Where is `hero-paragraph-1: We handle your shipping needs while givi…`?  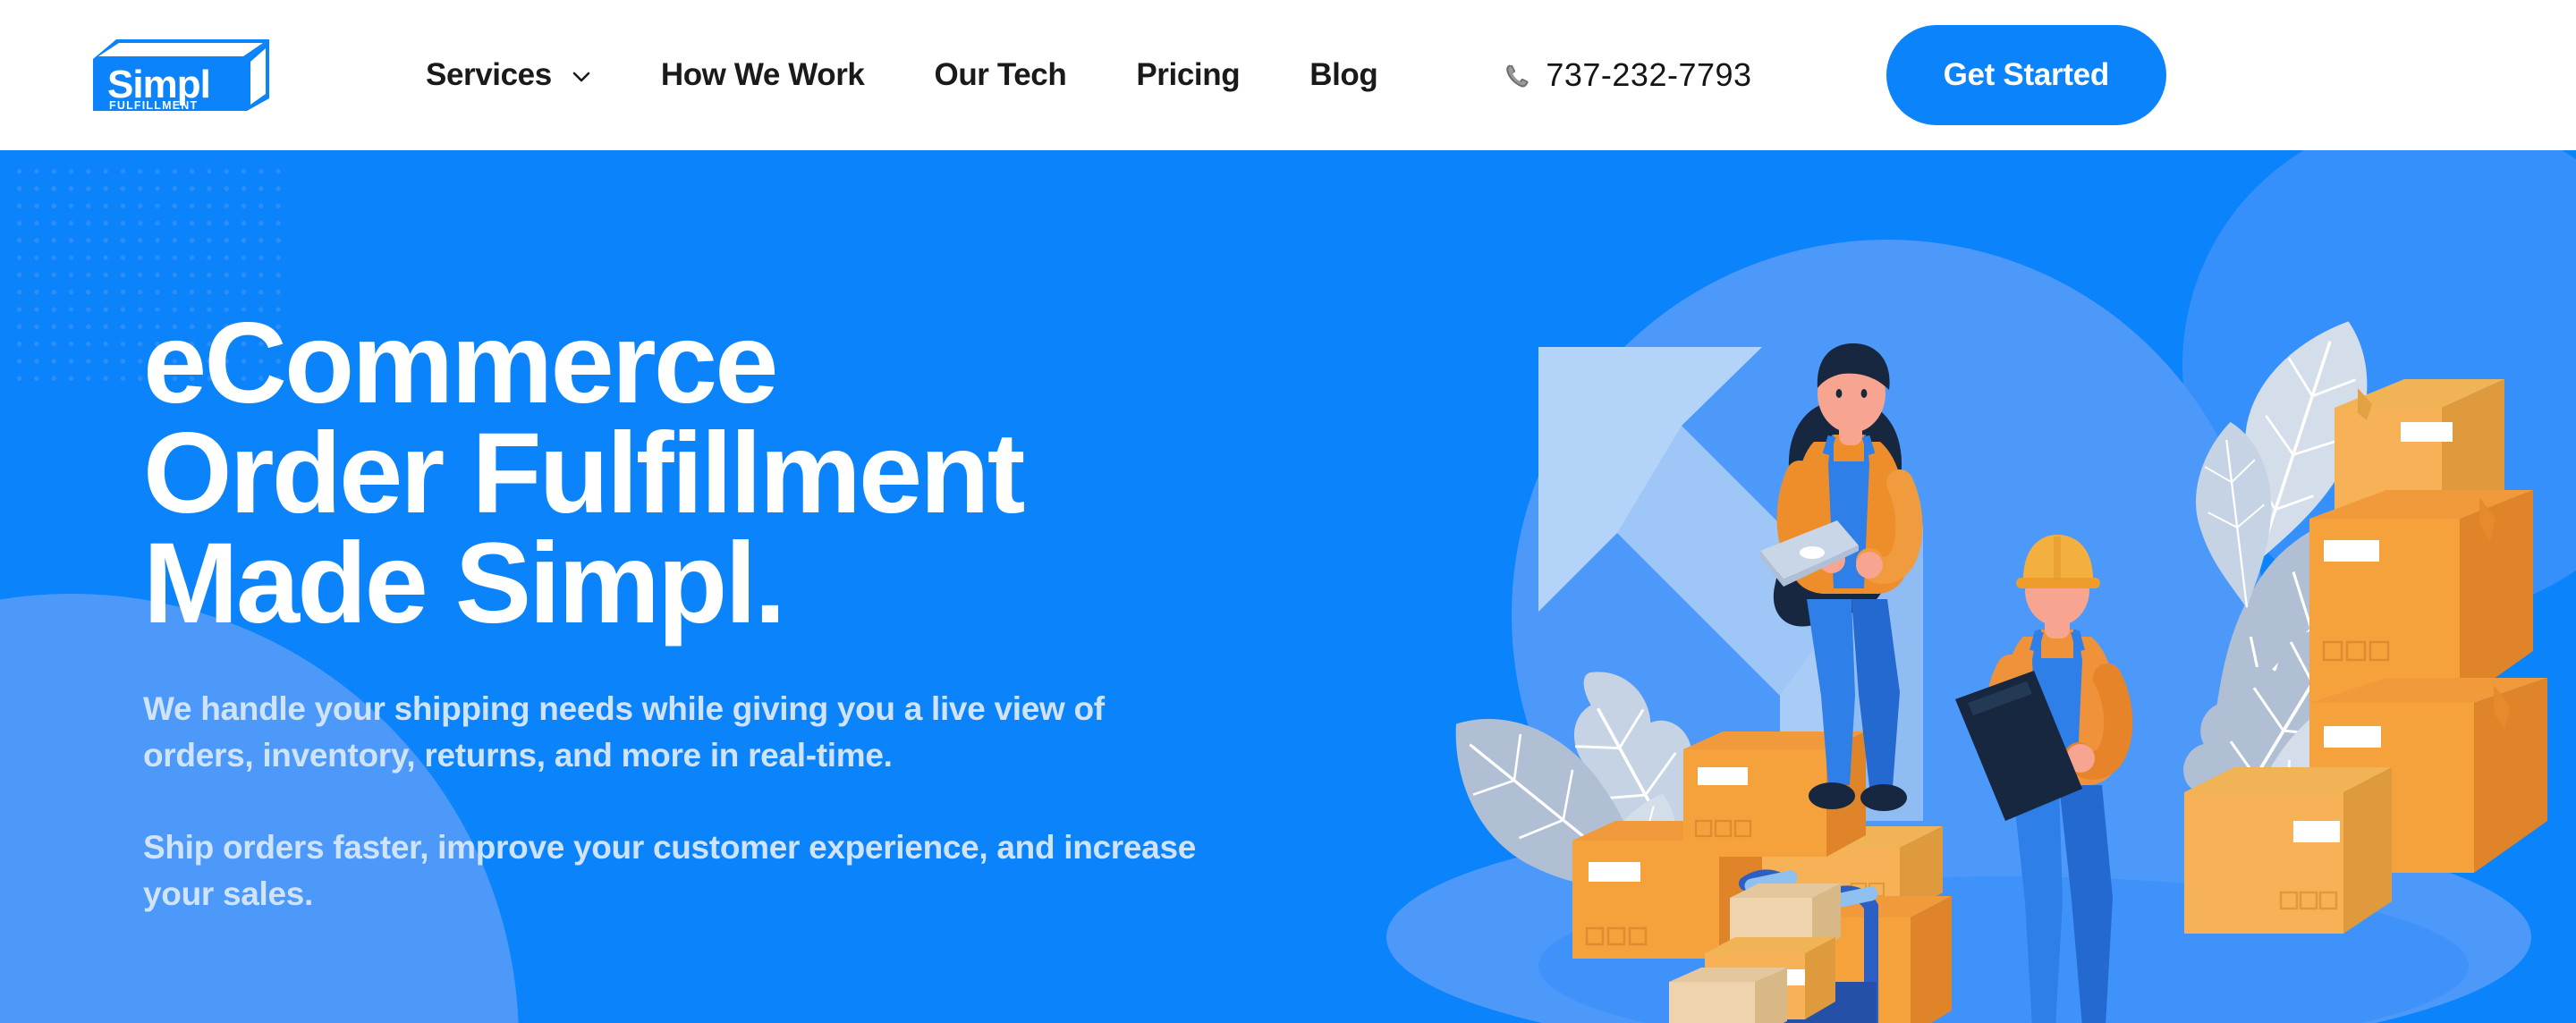 hero-paragraph-1: We handle your shipping needs while givi… is located at coordinates (624, 731).